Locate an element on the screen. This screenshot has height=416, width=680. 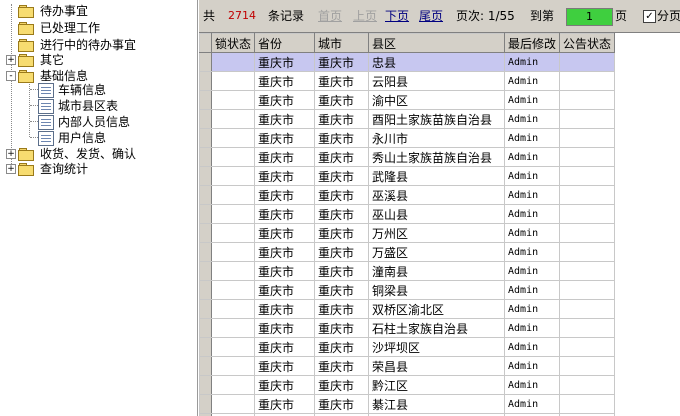
table-row: 重庆市 重庆市 潼南县 Admin is located at coordinates (407, 271).